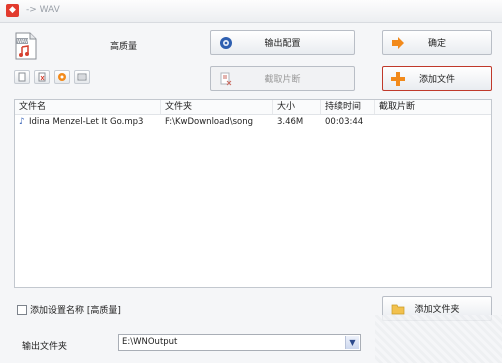  What do you see at coordinates (352, 342) in the screenshot?
I see `chevron-down-icon: ▼` at bounding box center [352, 342].